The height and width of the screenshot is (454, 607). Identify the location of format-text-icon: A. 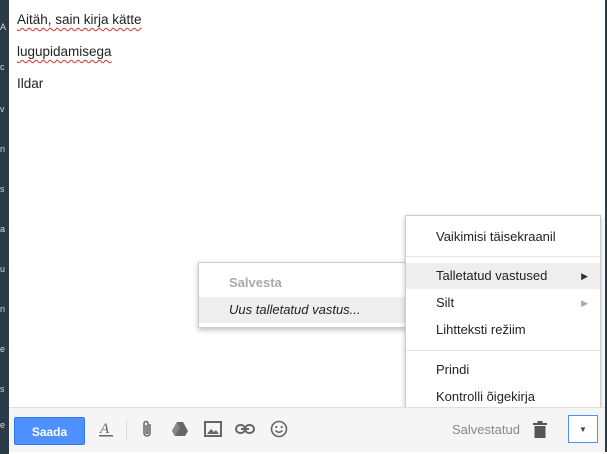
(106, 429).